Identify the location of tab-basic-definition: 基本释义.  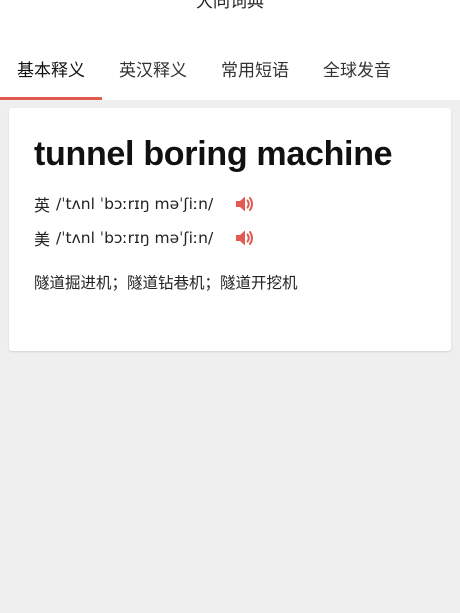
(51, 68).